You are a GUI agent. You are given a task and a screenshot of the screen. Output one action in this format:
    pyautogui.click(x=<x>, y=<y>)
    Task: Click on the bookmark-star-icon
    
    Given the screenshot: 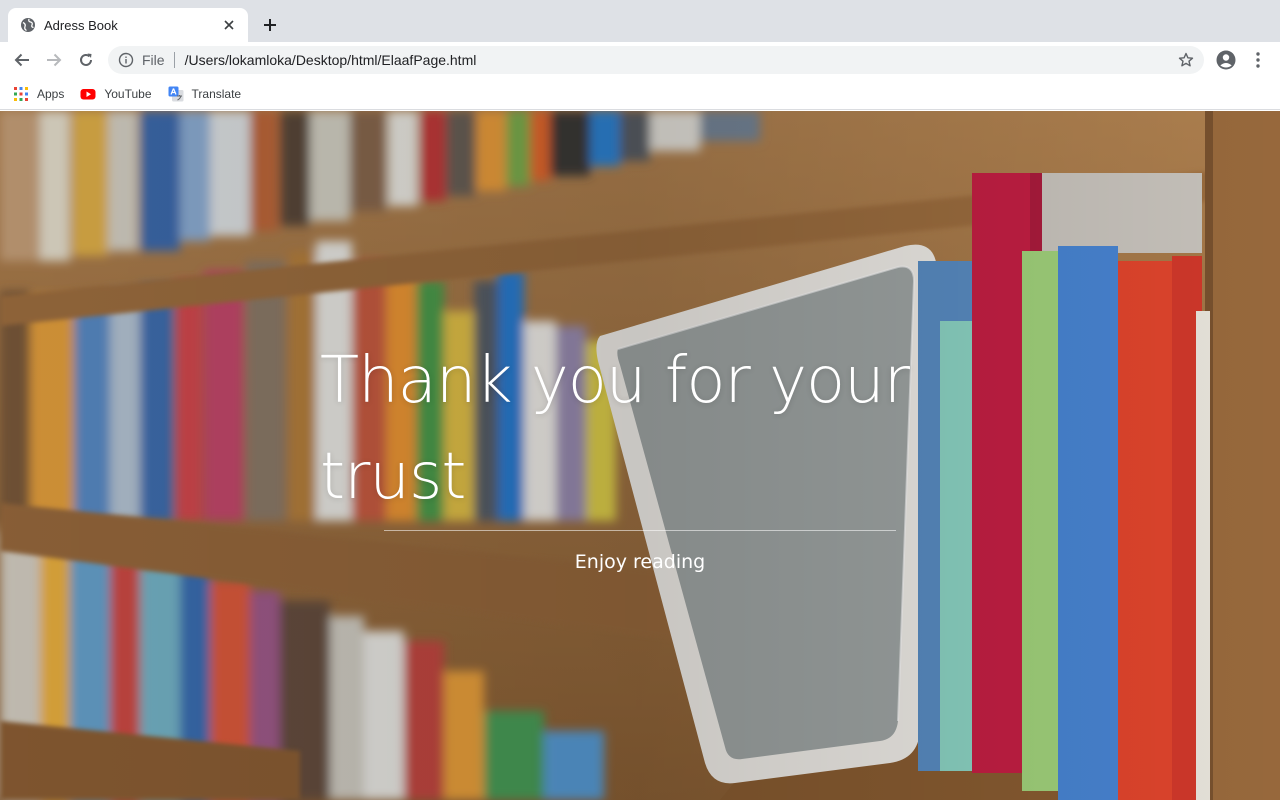 What is the action you would take?
    pyautogui.click(x=1186, y=60)
    